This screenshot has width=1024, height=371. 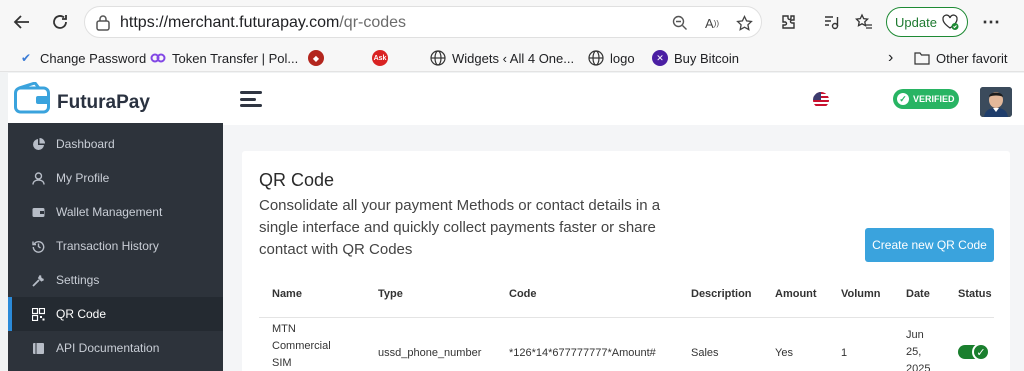 I want to click on sidebar-item-api-documentation: API Documentation, so click(x=115, y=348).